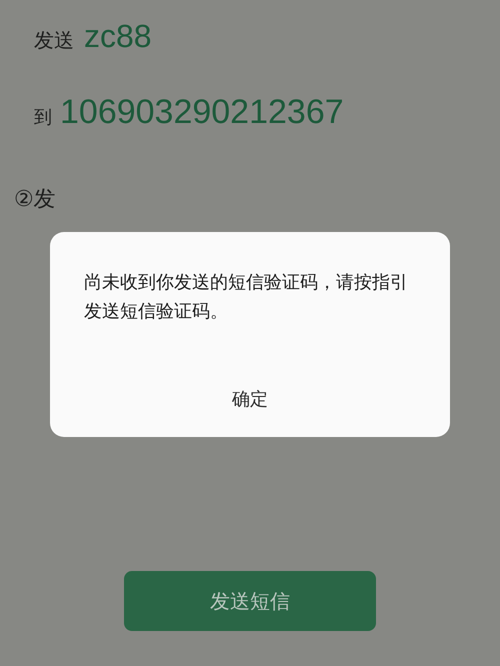  I want to click on recipient-number: 106903290212367, so click(202, 112).